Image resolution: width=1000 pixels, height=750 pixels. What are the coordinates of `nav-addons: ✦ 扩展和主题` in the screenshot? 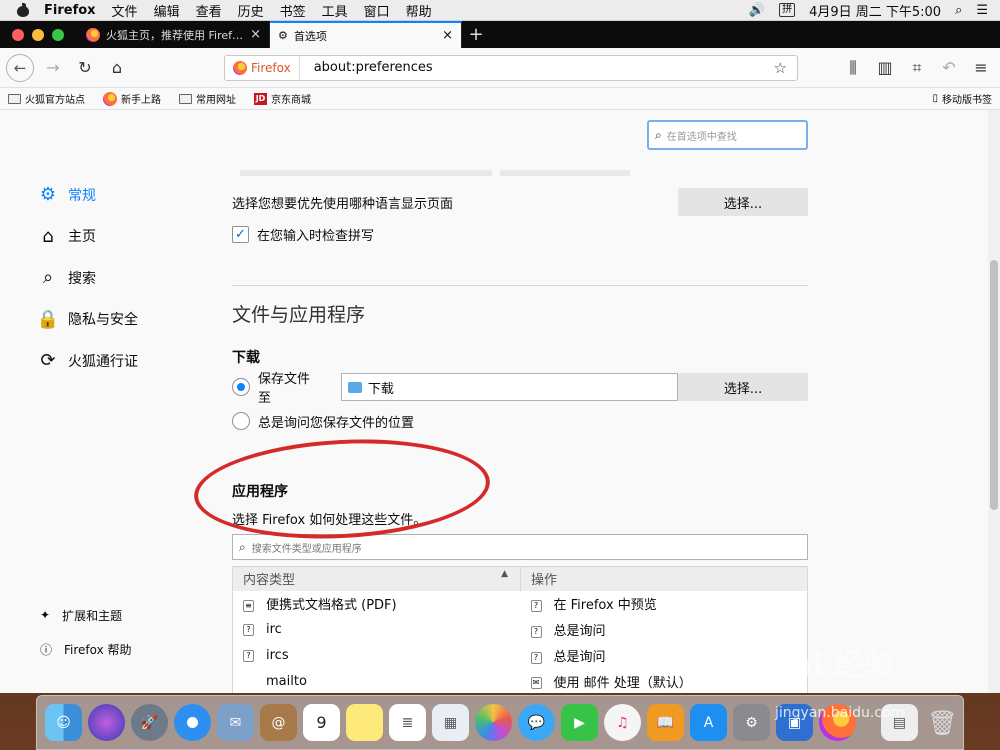 It's located at (86, 615).